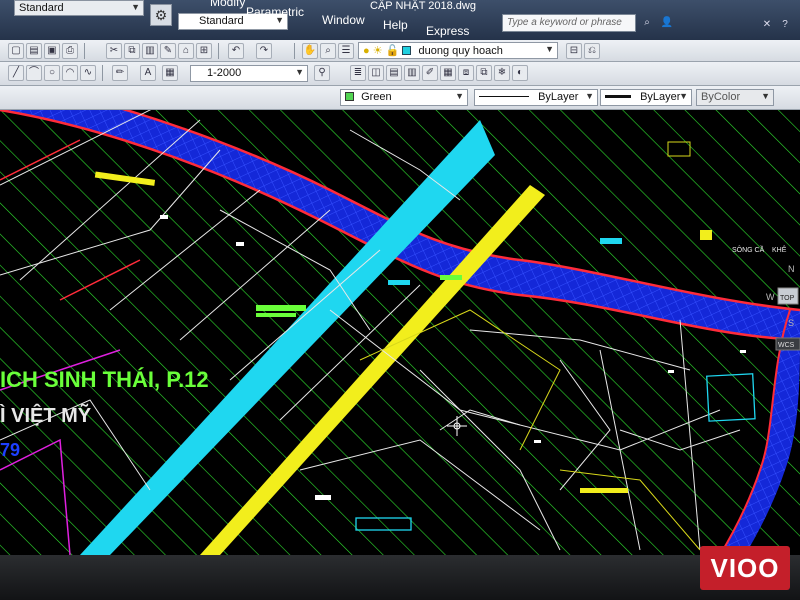  I want to click on help-search-input: Type a keyword or phrase, so click(569, 23).